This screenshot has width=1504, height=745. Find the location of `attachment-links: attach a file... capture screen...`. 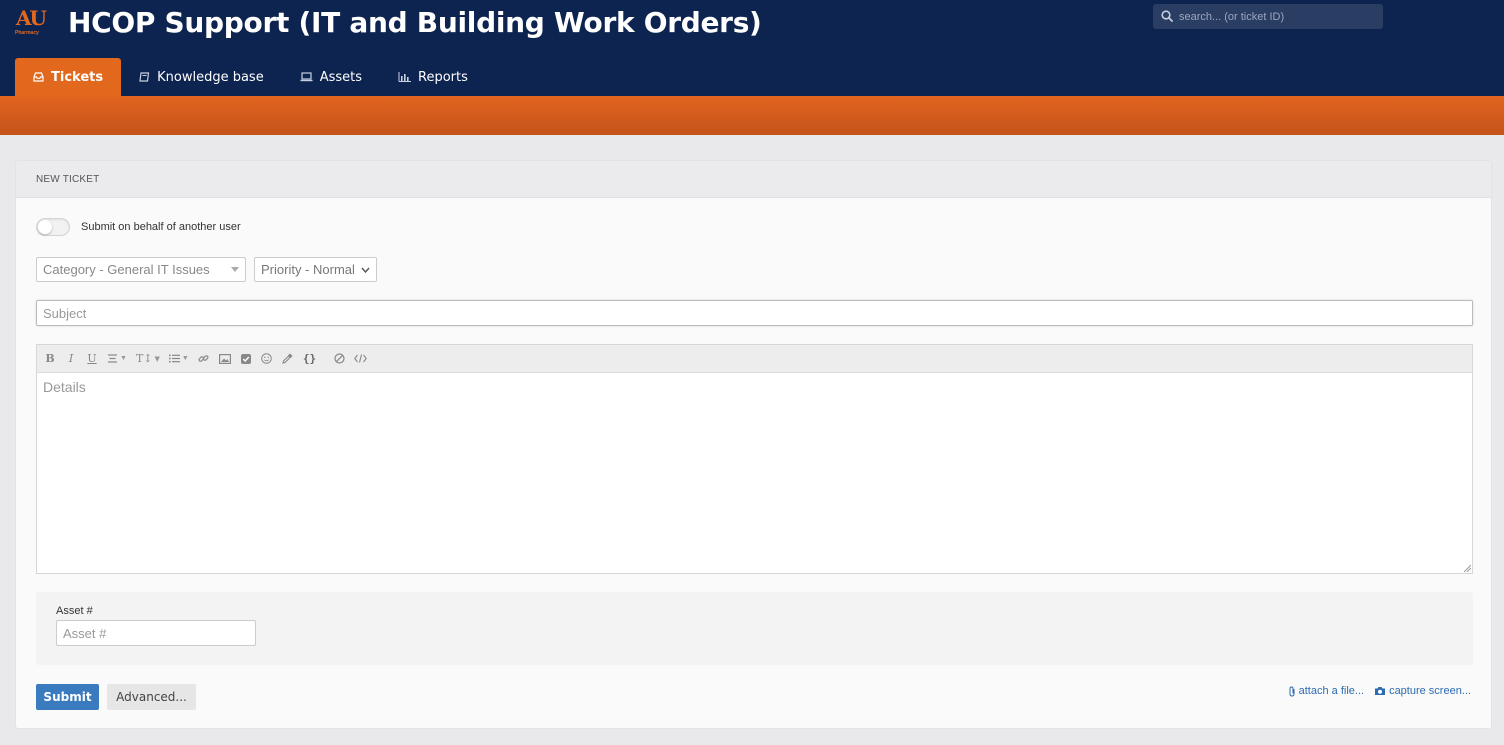

attachment-links: attach a file... capture screen... is located at coordinates (1379, 691).